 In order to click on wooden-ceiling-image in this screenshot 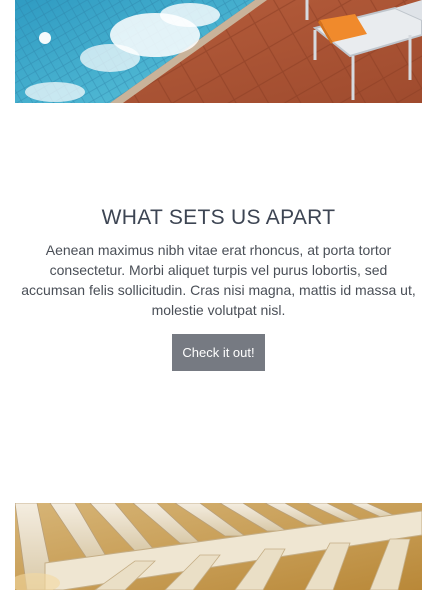, I will do `click(218, 546)`.